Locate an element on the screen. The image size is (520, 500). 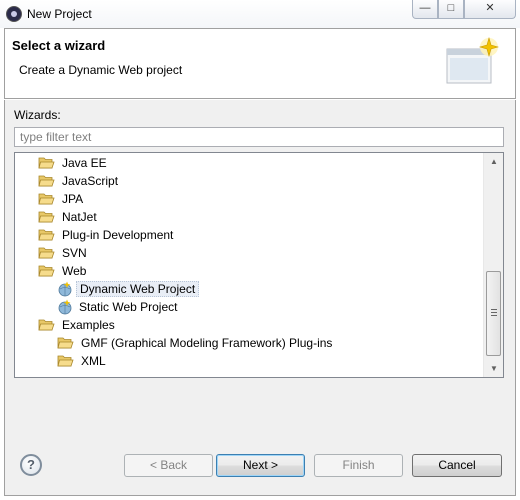
tree-folder-item: XML is located at coordinates (83, 361).